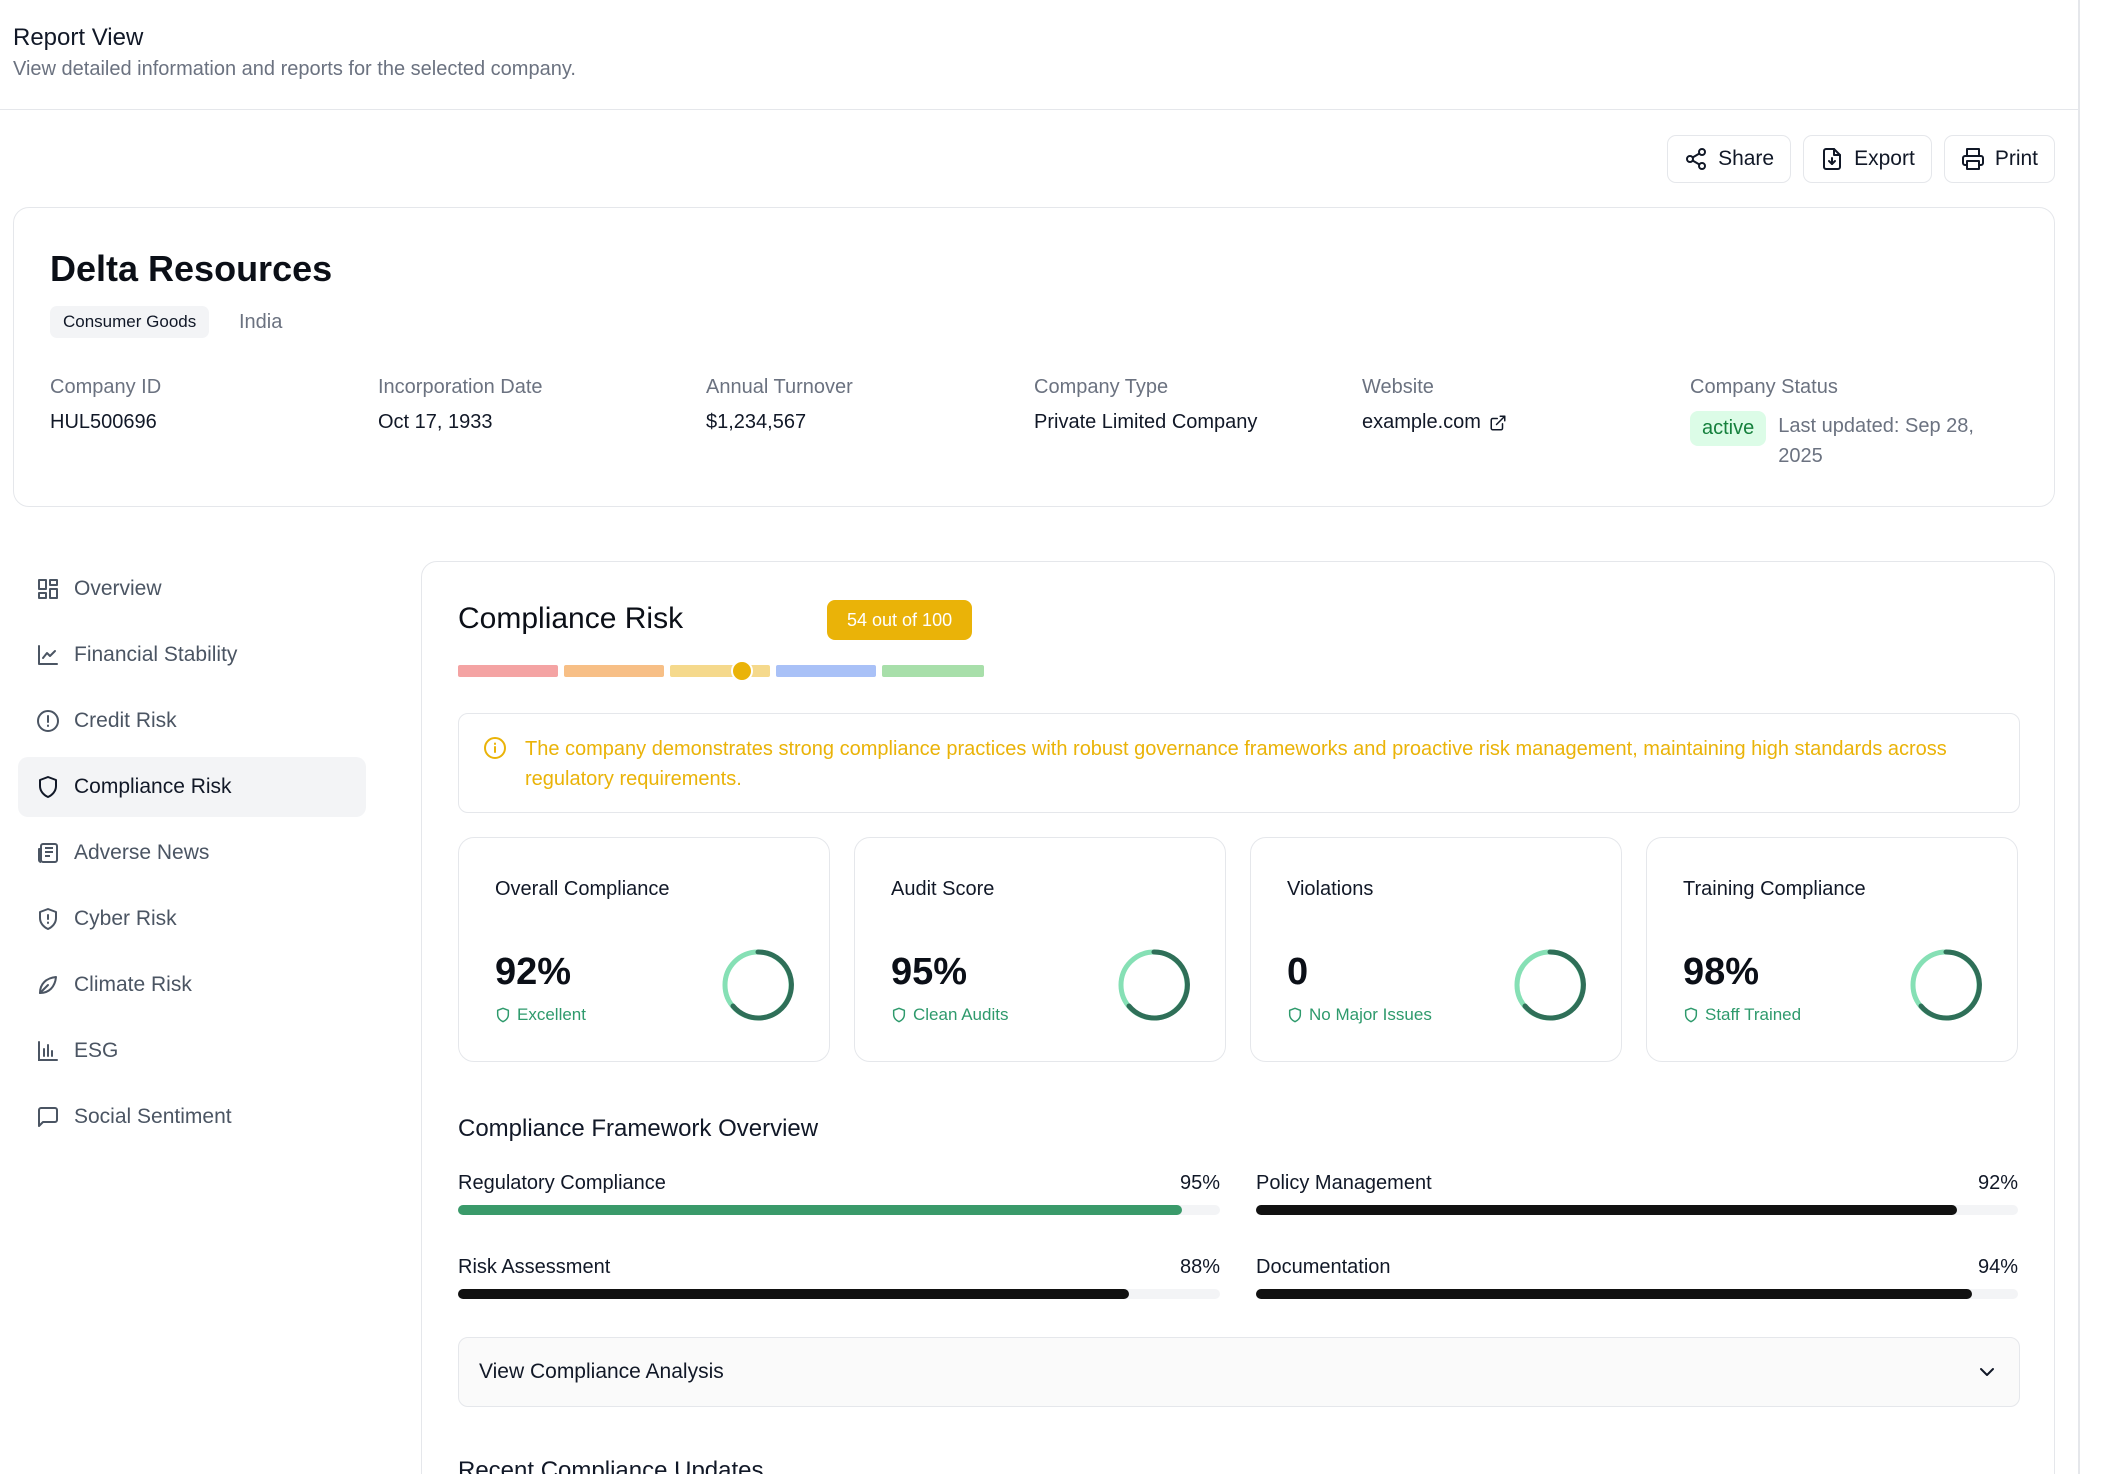 The width and height of the screenshot is (2106, 1474). What do you see at coordinates (460, 387) in the screenshot?
I see `field-label: Incorporation Date` at bounding box center [460, 387].